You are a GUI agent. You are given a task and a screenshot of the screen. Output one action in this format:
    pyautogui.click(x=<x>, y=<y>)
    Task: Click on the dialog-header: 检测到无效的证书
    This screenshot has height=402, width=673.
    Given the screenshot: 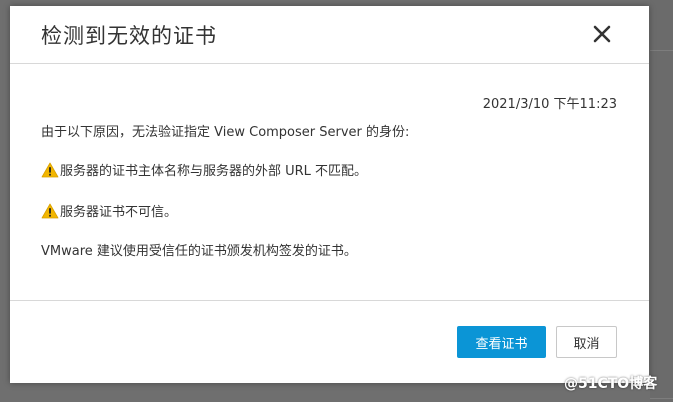 What is the action you would take?
    pyautogui.click(x=329, y=35)
    